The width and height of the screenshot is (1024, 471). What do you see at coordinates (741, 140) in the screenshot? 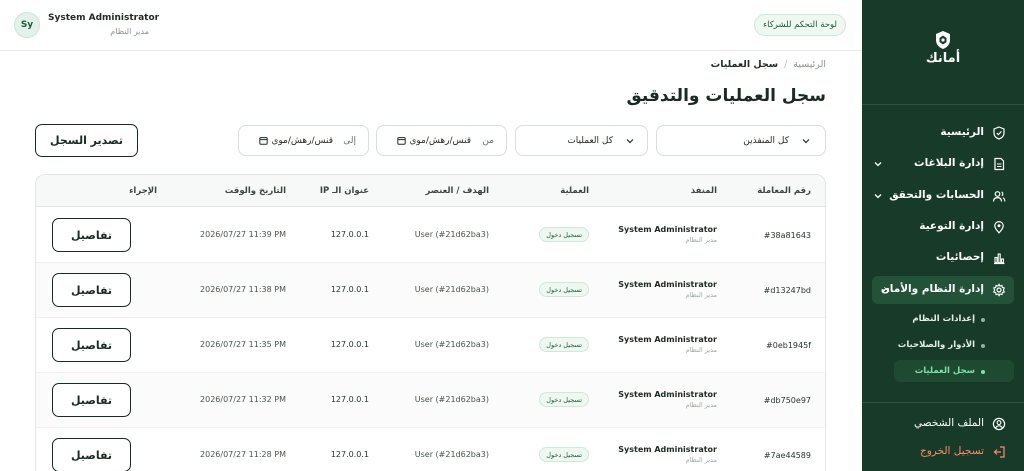
I see `executor-filter-select: كل المنفذين` at bounding box center [741, 140].